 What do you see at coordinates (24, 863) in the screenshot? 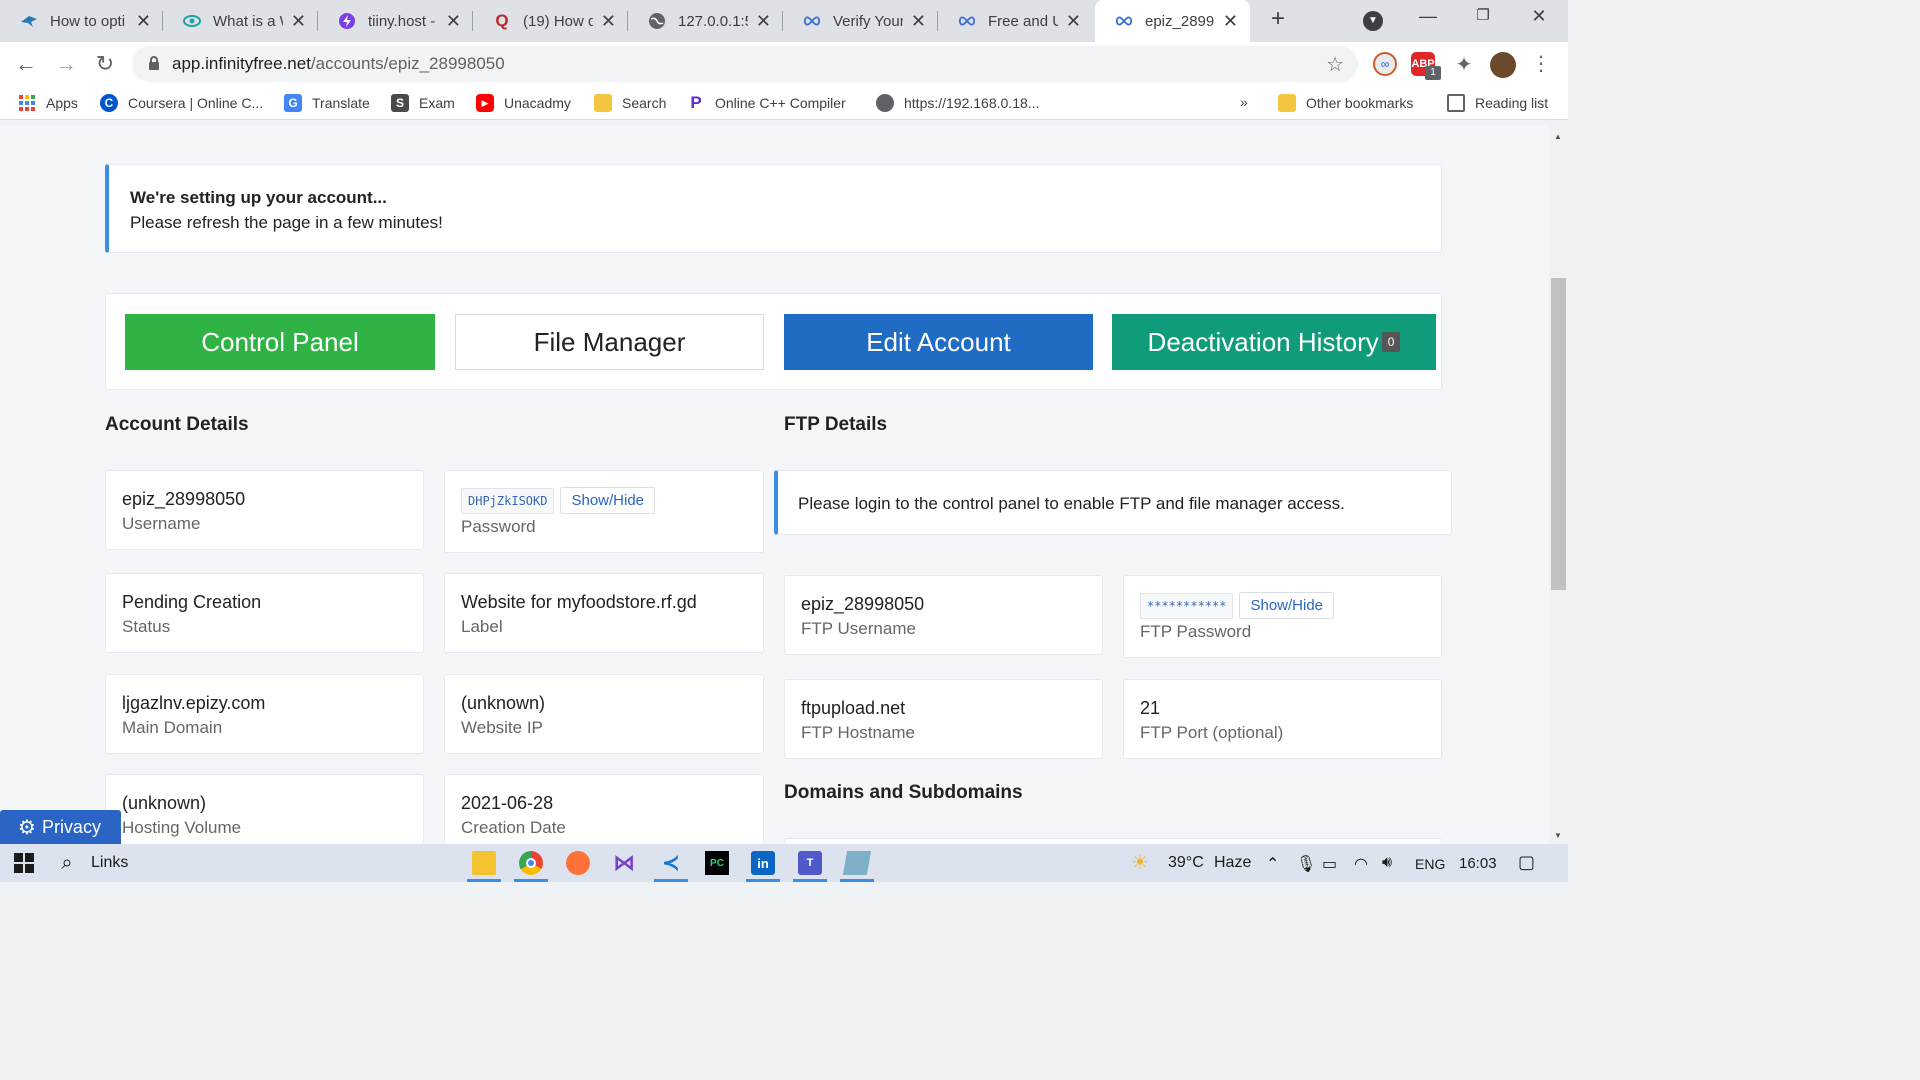
I see `windows-start-icon` at bounding box center [24, 863].